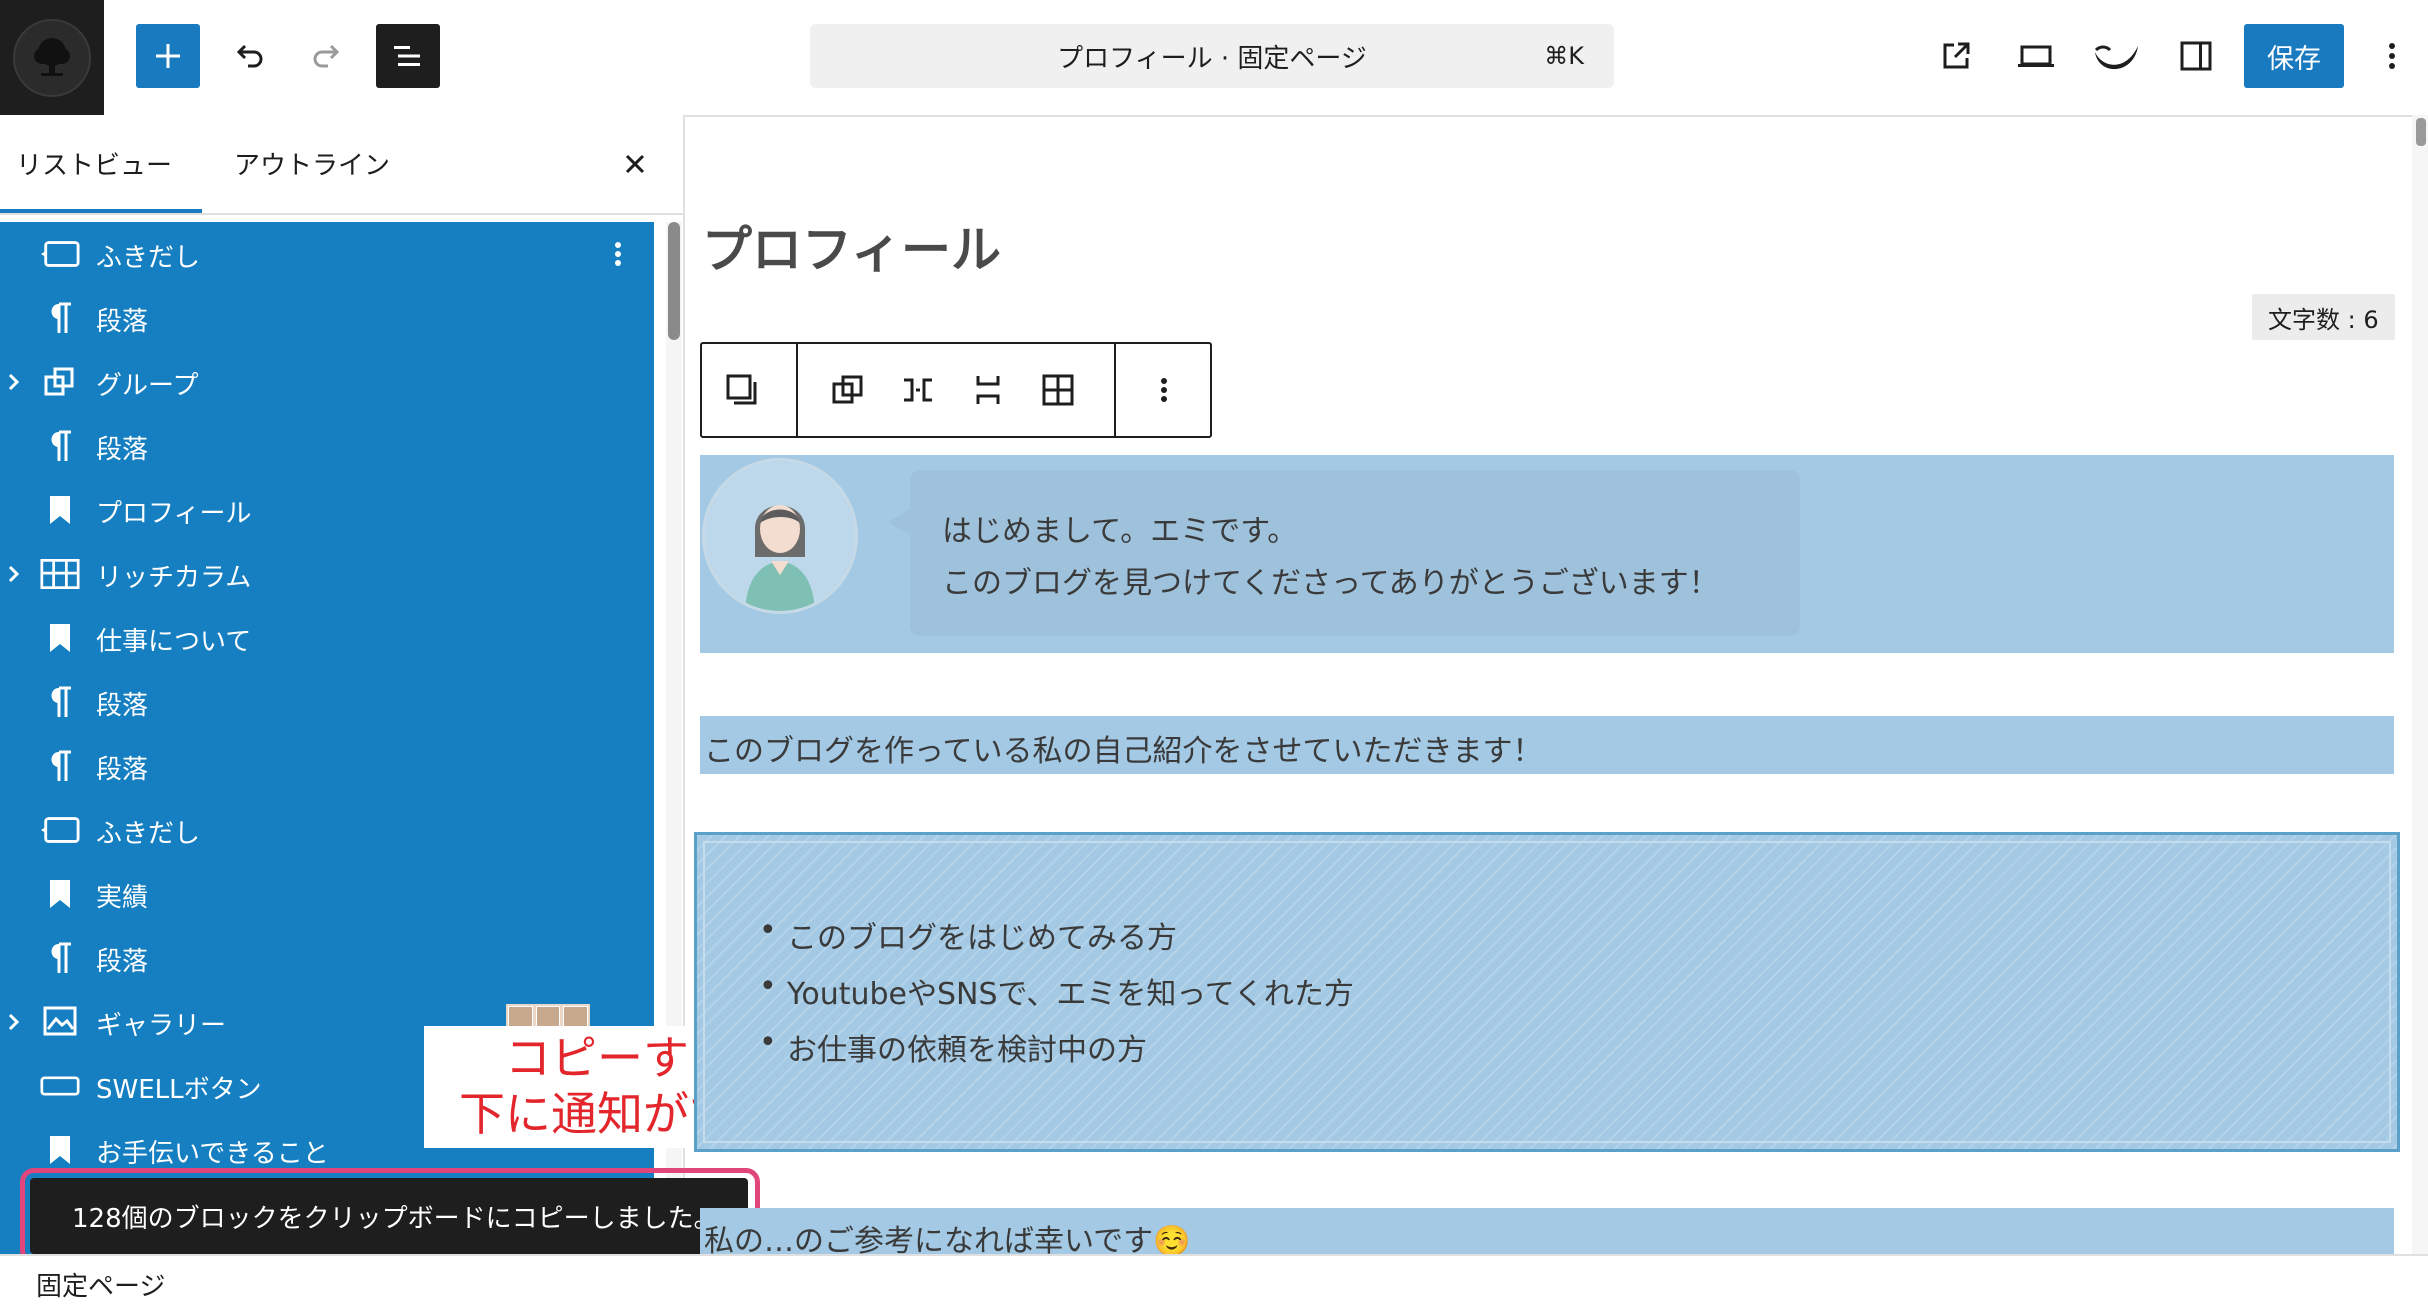 The width and height of the screenshot is (2428, 1306). I want to click on sidebar-toggle-icon, so click(2196, 56).